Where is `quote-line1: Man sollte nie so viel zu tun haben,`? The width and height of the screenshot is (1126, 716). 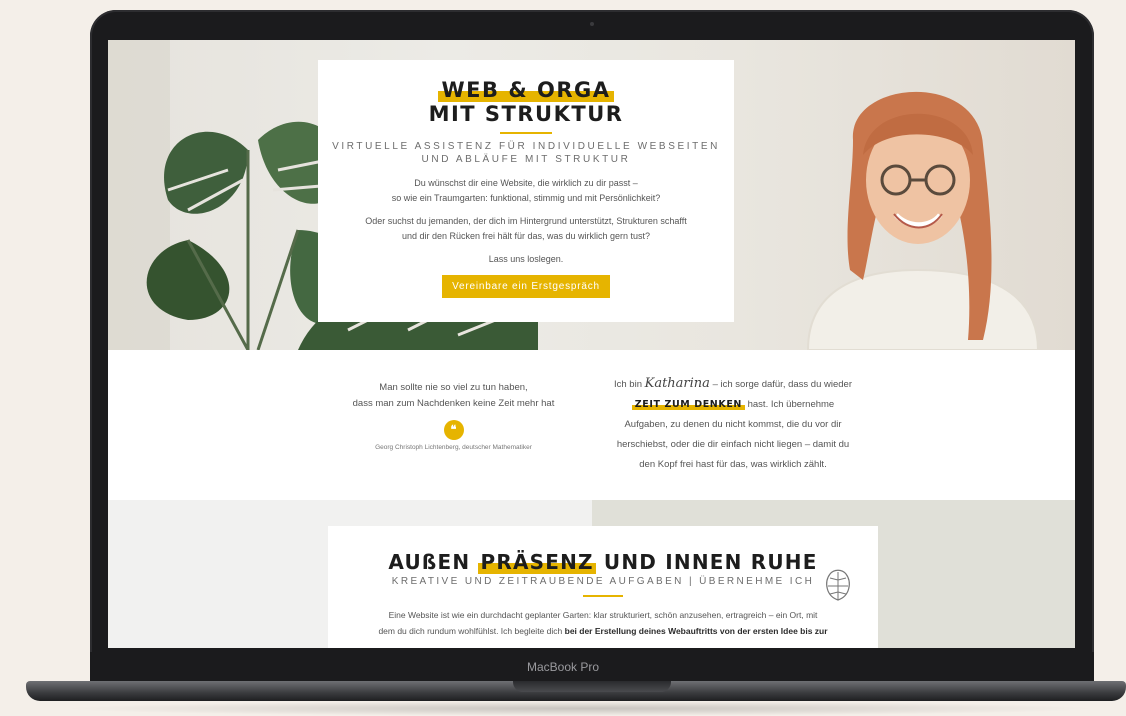
quote-line1: Man sollte nie so viel zu tun haben, is located at coordinates (453, 387).